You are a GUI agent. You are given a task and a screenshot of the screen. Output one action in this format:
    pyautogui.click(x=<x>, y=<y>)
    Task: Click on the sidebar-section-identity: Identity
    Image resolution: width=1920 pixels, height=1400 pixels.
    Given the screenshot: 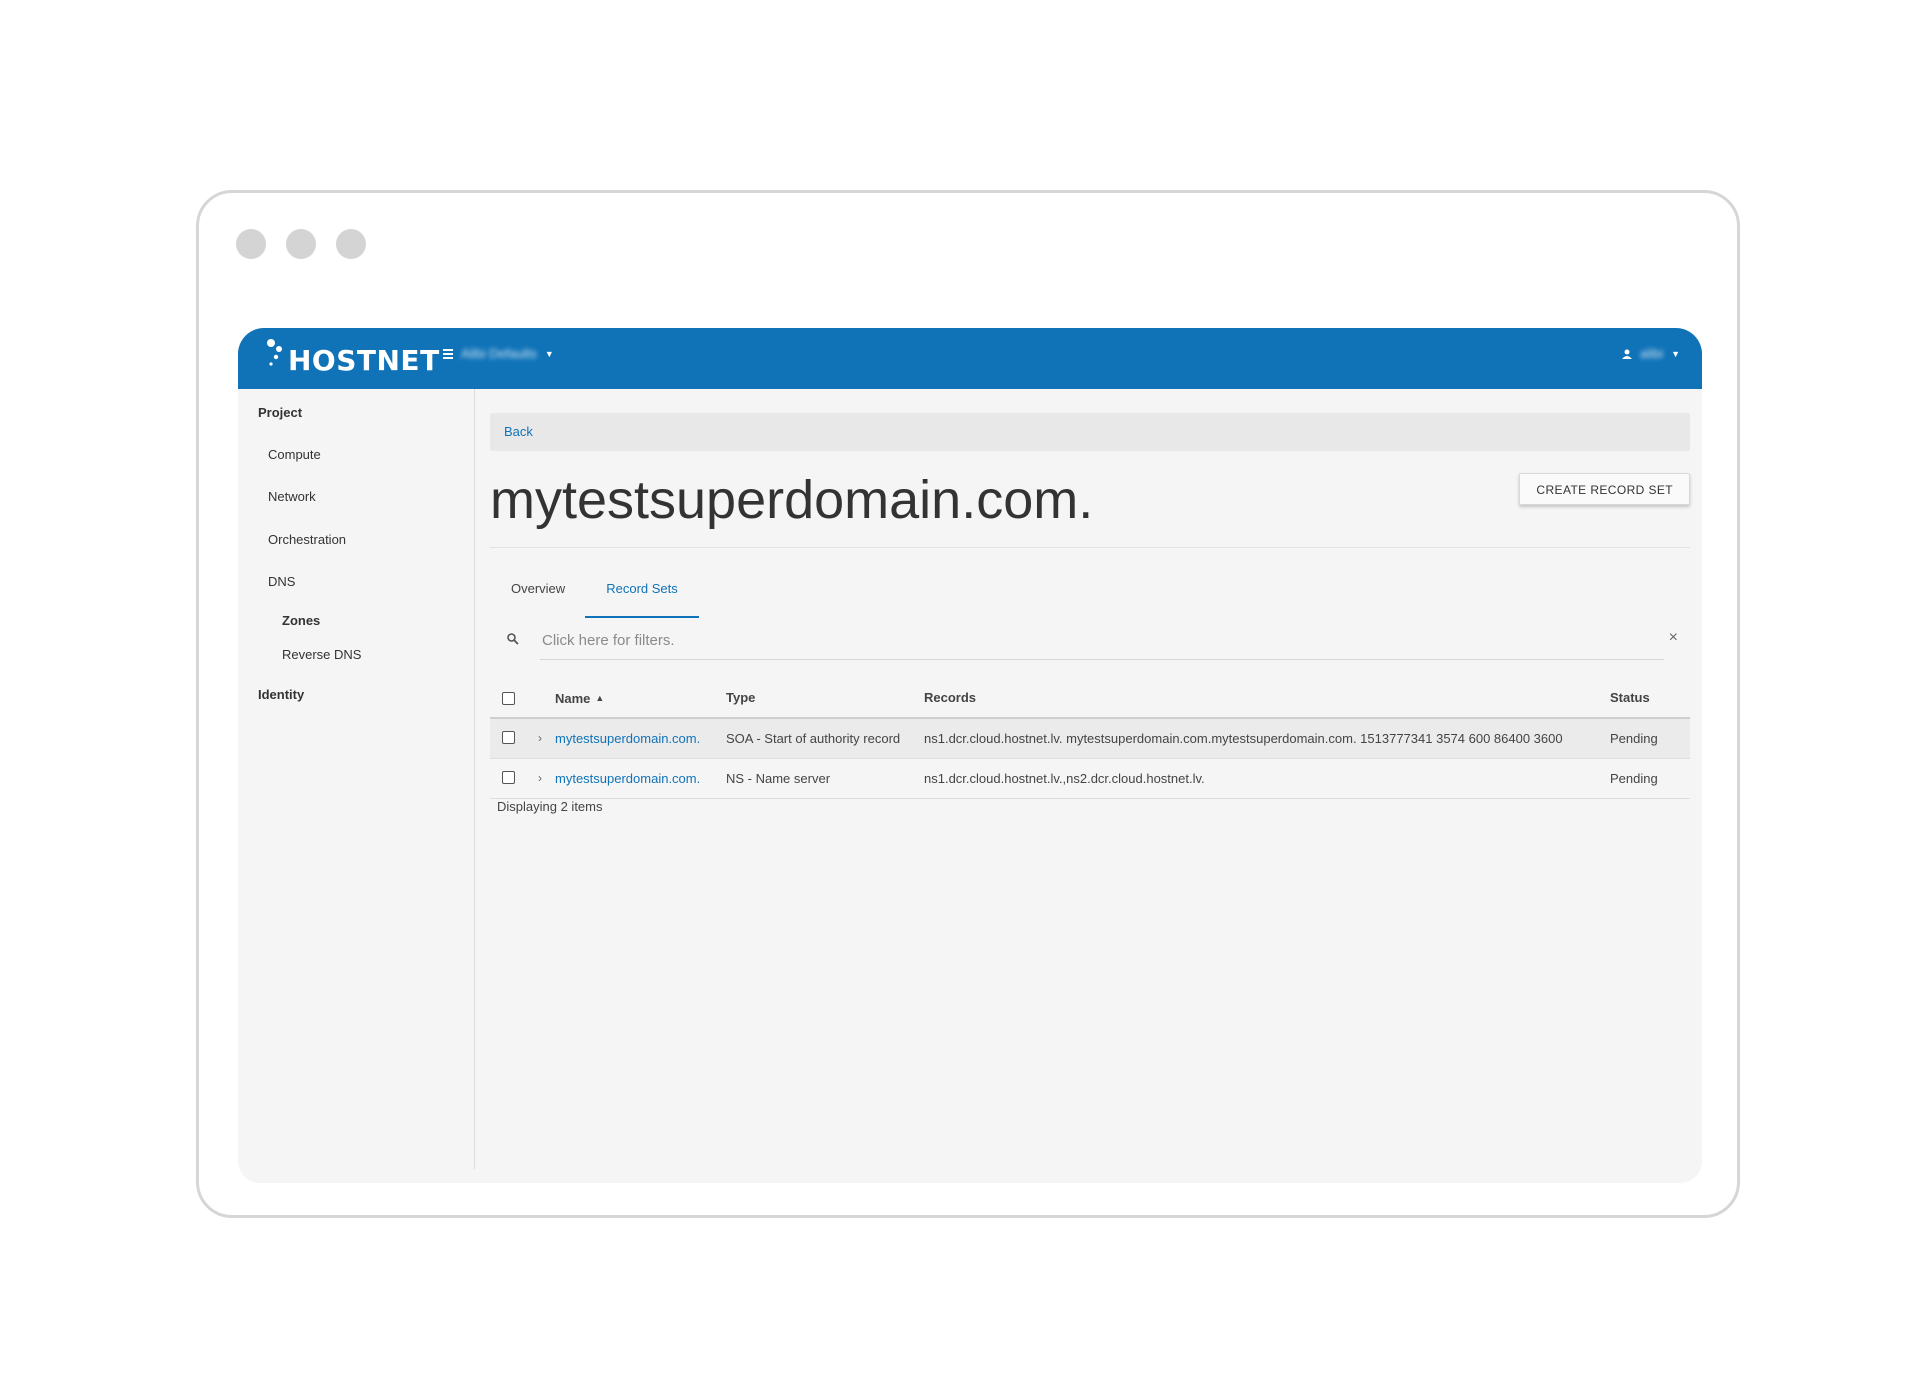 What is the action you would take?
    pyautogui.click(x=281, y=694)
    